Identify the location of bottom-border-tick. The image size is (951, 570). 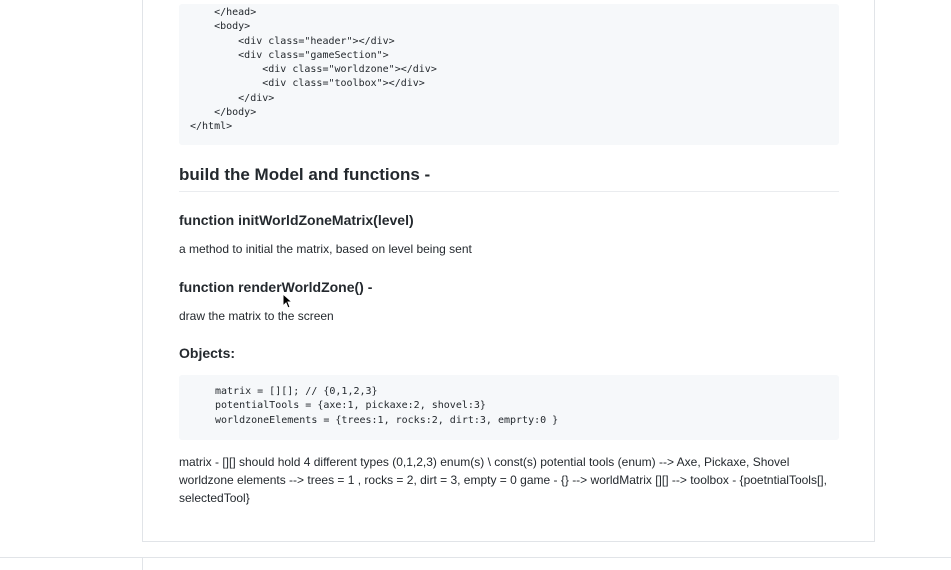
(142, 564).